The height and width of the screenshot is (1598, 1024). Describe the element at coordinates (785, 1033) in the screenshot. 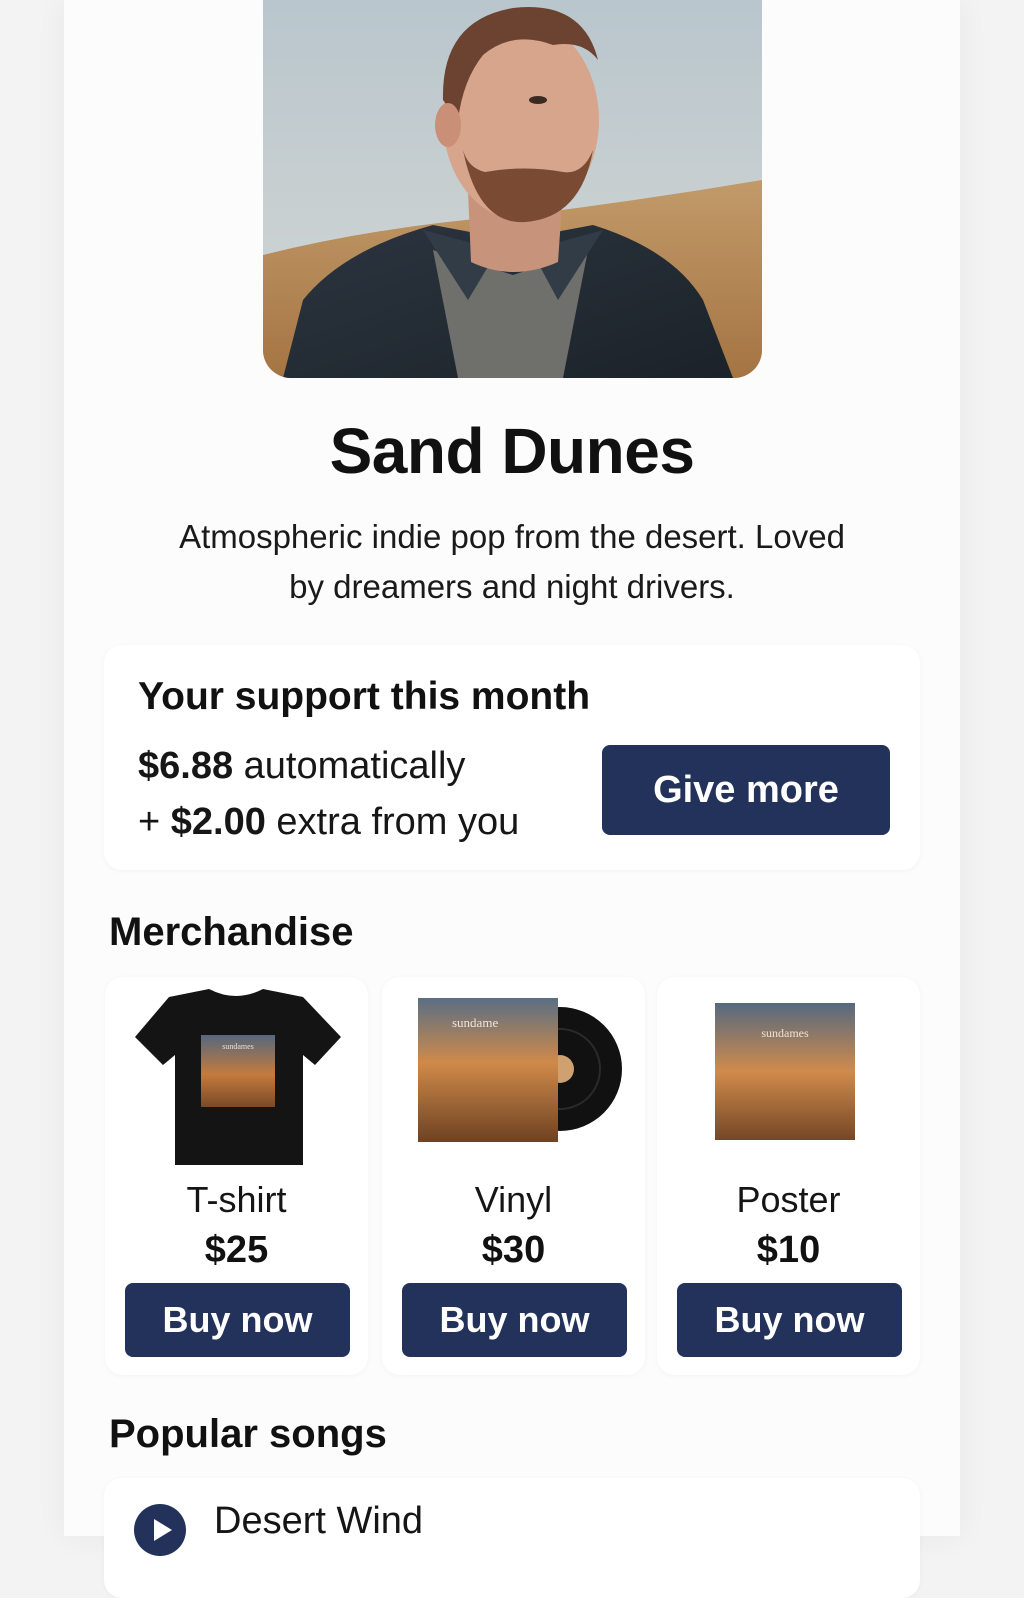

I see `poster-art-text: sundames` at that location.